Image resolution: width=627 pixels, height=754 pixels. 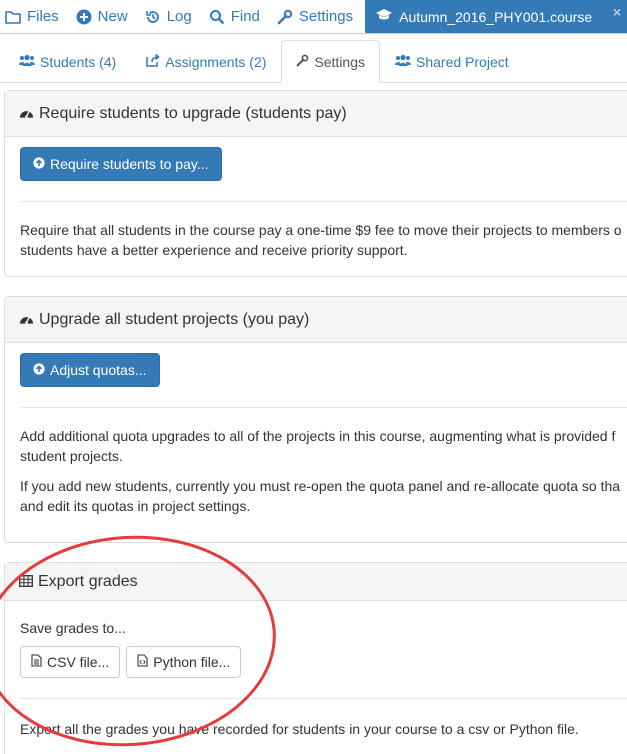 I want to click on nav-settings: Settings, so click(x=312, y=16).